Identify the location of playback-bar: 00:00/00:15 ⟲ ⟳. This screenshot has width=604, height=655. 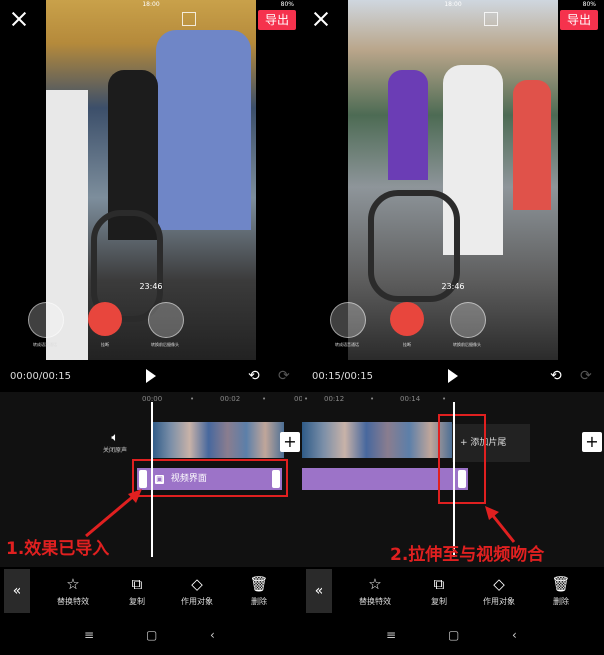
(151, 377).